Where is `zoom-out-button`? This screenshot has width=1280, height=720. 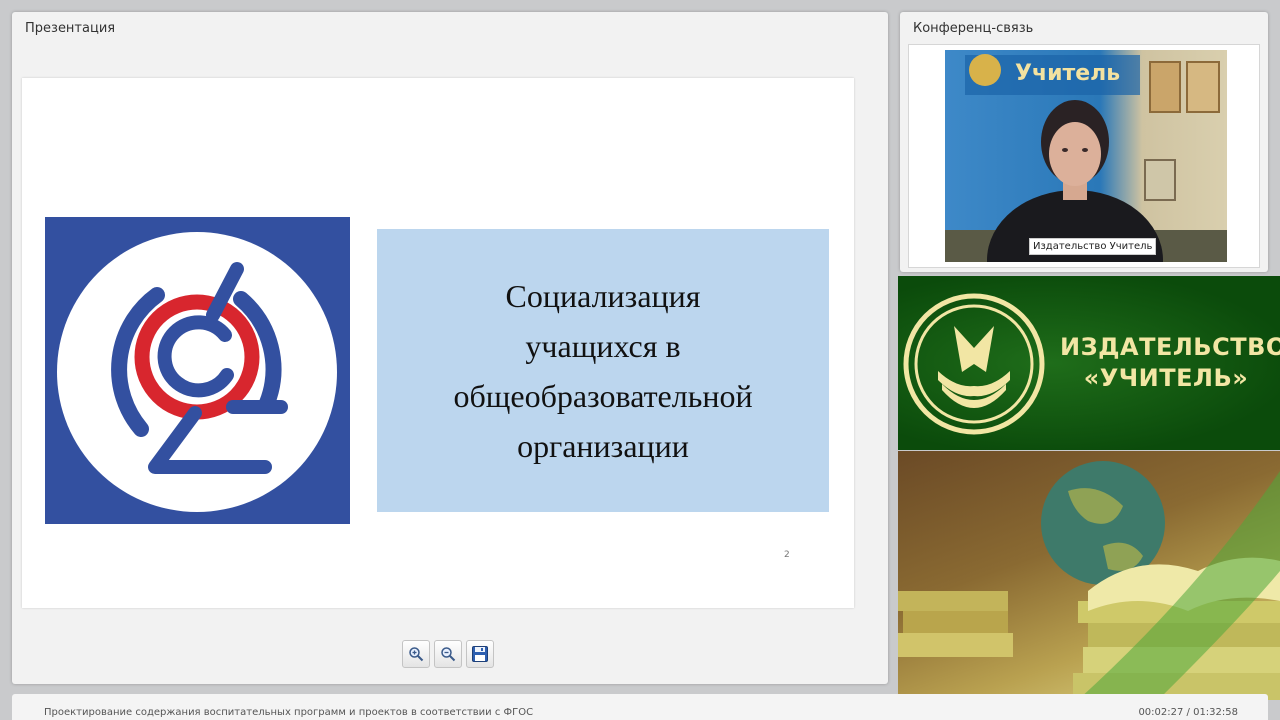 zoom-out-button is located at coordinates (448, 654).